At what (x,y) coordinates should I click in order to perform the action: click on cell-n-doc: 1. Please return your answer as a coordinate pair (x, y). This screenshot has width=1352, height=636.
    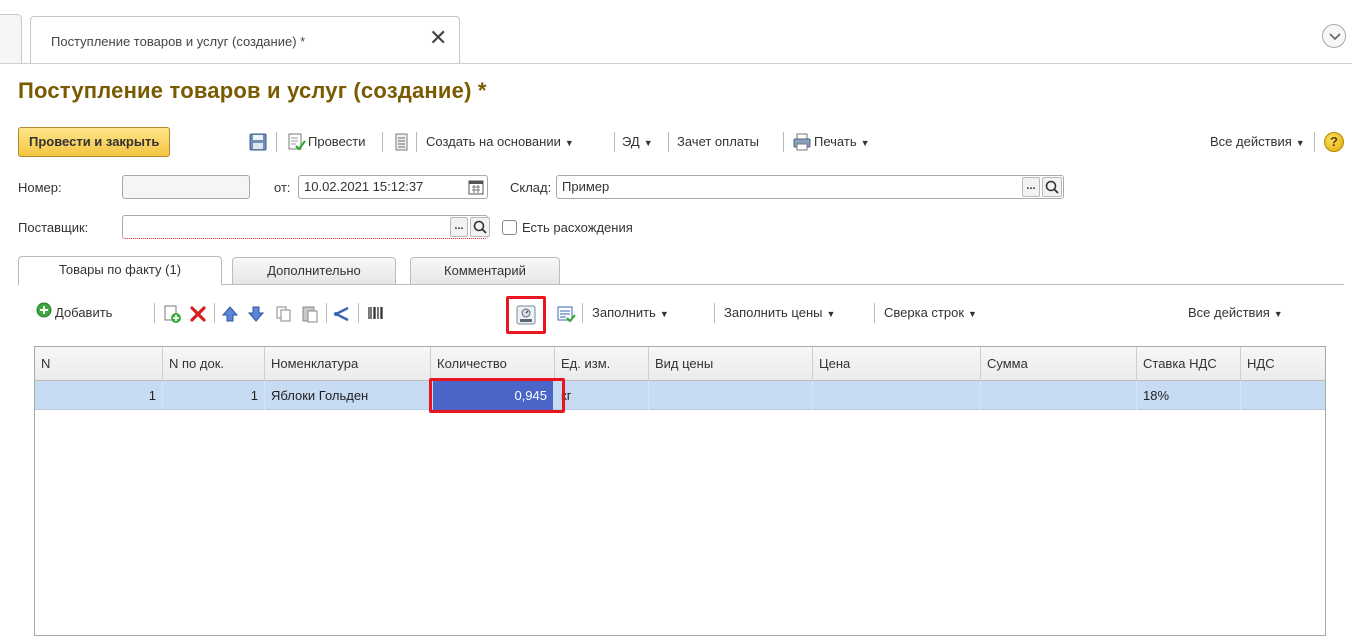
    Looking at the image, I should click on (214, 395).